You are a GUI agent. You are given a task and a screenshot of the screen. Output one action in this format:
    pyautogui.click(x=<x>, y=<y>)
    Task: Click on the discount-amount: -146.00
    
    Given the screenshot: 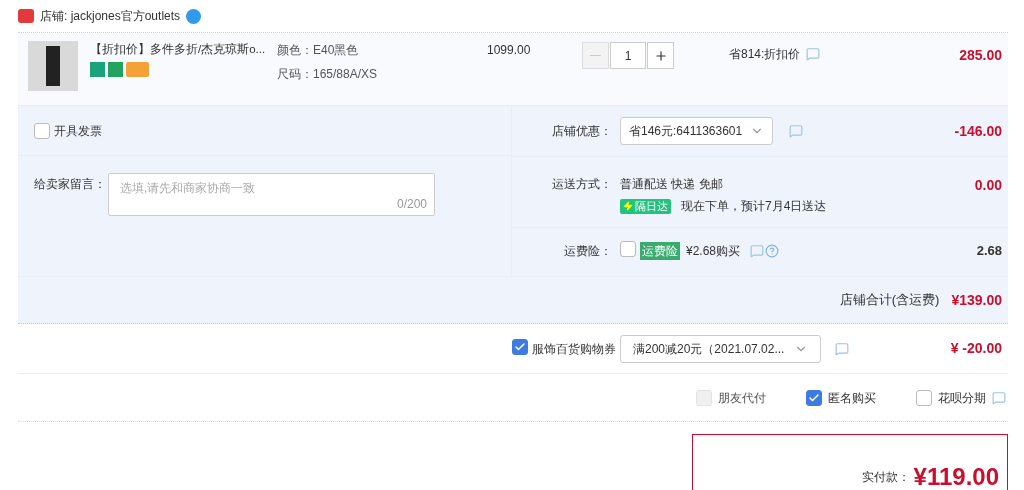 What is the action you would take?
    pyautogui.click(x=978, y=131)
    